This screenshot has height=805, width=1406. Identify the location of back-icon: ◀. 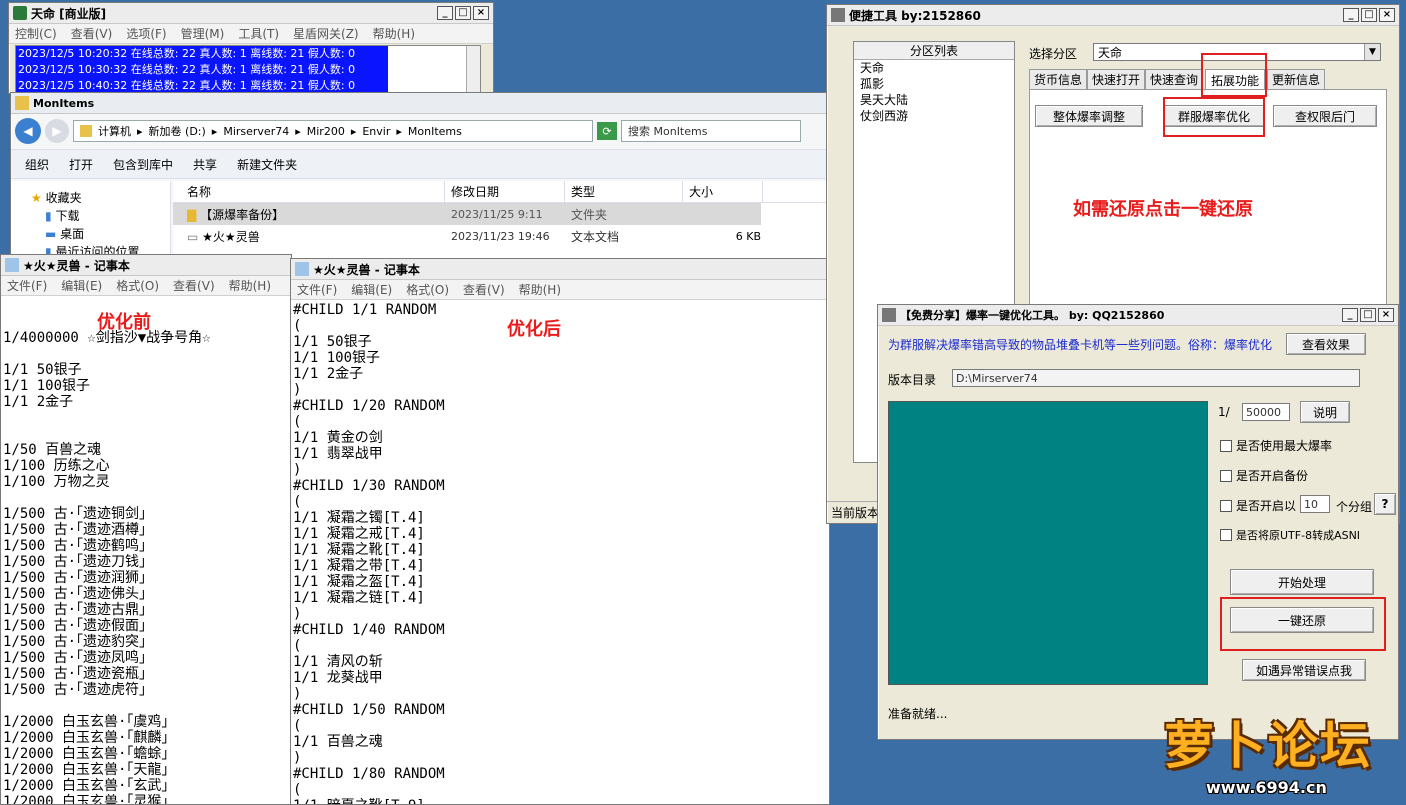
(28, 131).